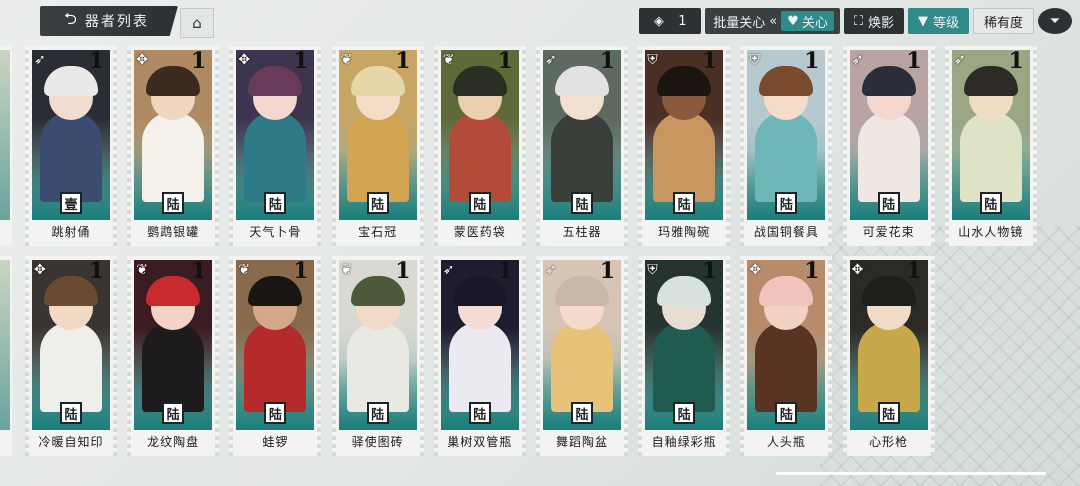 The width and height of the screenshot is (1080, 486). Describe the element at coordinates (582, 232) in the screenshot. I see `card-name: 五柱器` at that location.